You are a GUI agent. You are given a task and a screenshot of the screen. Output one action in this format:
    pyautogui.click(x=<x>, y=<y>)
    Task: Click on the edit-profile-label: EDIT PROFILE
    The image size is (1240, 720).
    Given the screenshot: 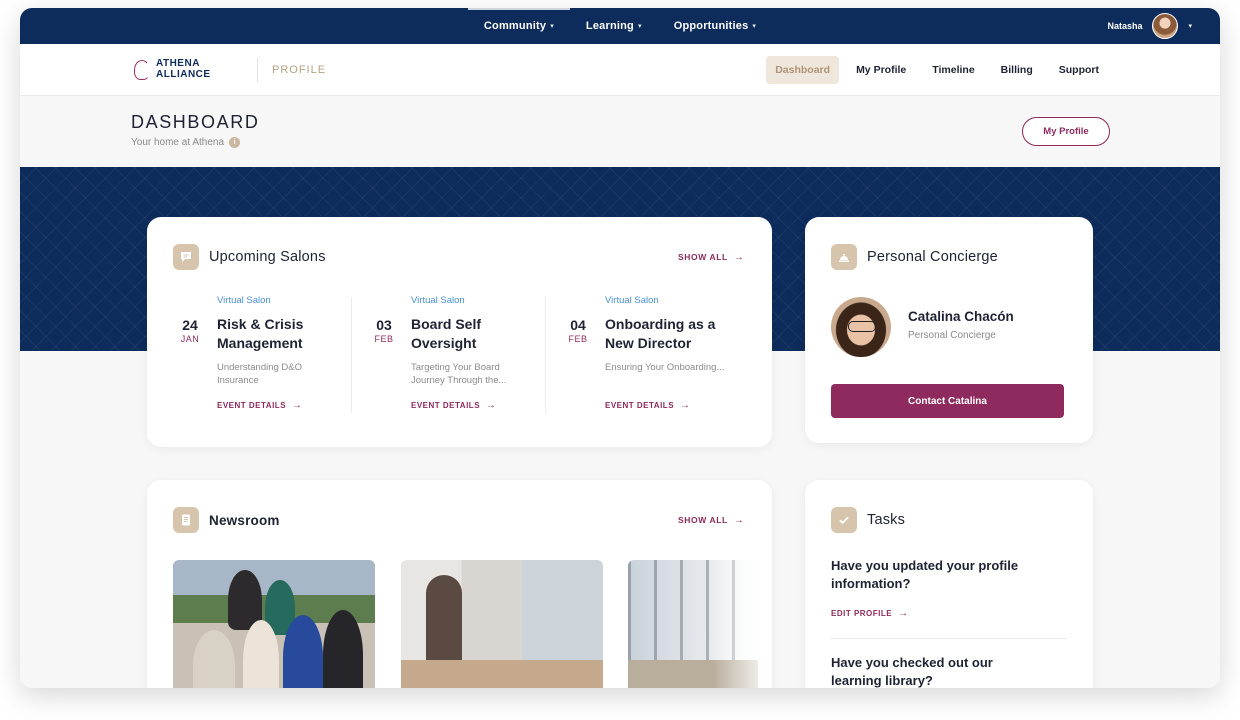 What is the action you would take?
    pyautogui.click(x=862, y=613)
    